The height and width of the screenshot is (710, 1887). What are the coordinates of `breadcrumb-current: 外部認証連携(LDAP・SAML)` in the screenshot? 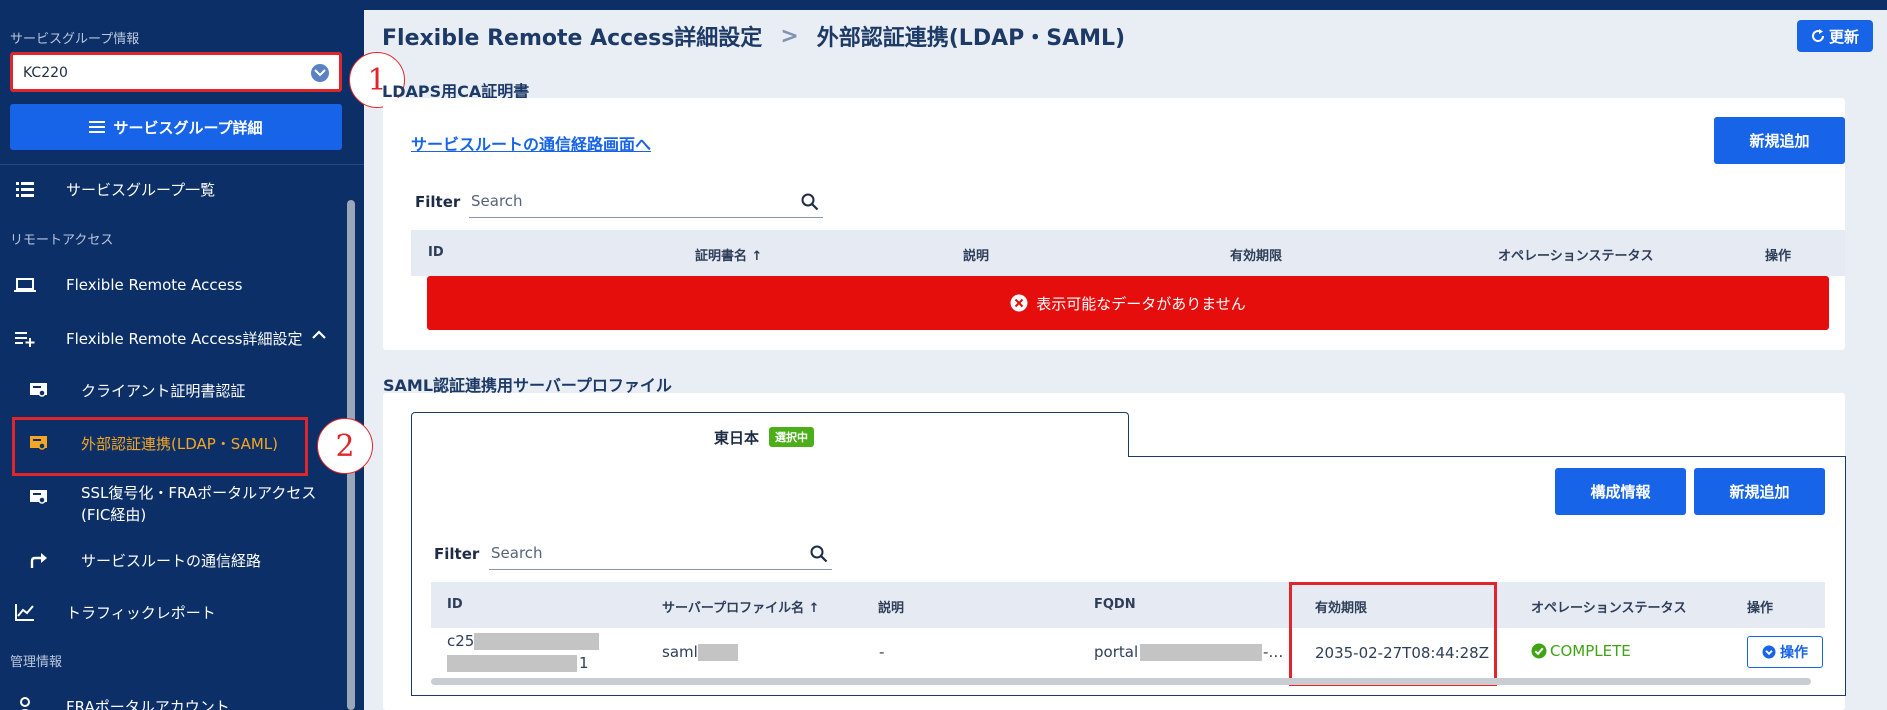 It's located at (971, 38).